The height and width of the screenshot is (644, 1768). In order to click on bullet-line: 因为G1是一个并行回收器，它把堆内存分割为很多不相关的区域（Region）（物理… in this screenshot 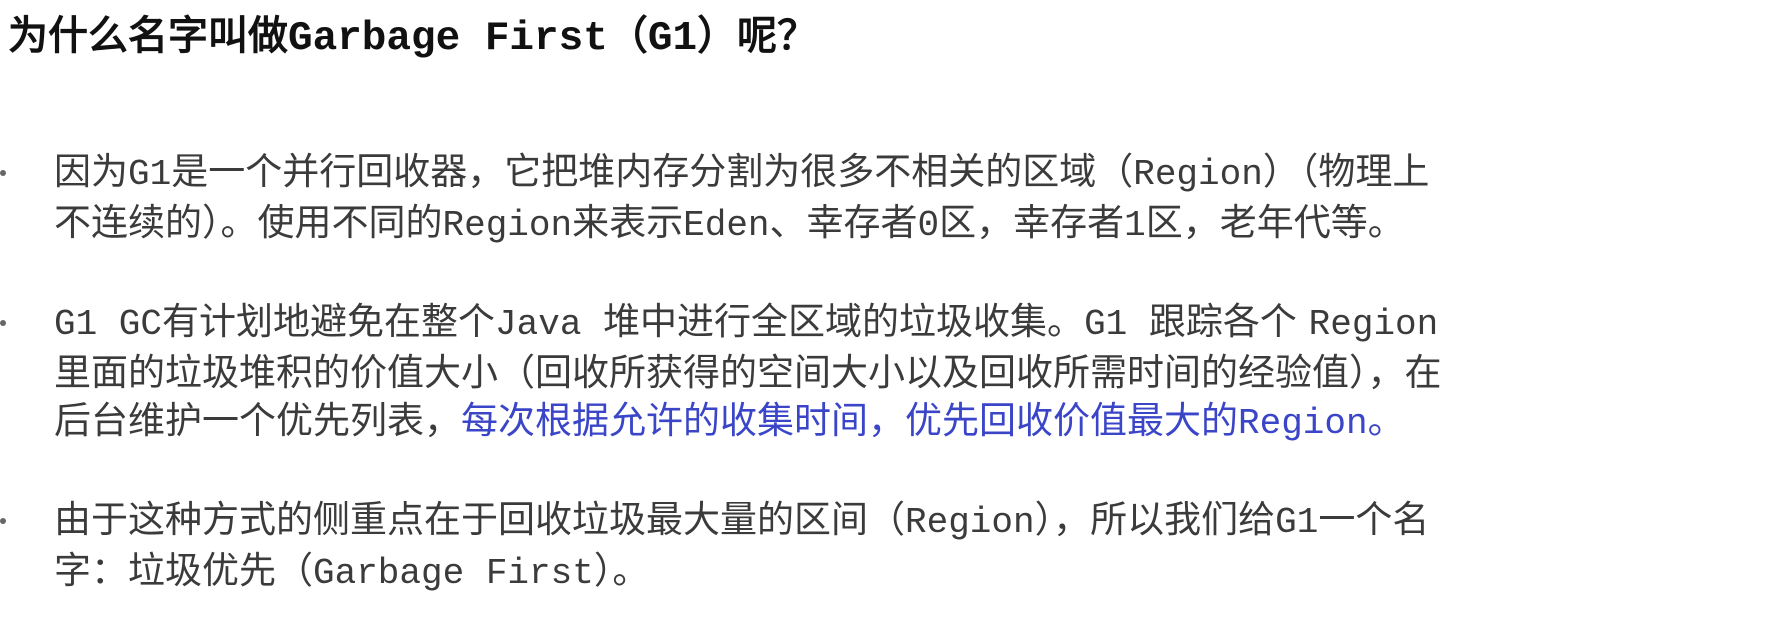, I will do `click(905, 173)`.